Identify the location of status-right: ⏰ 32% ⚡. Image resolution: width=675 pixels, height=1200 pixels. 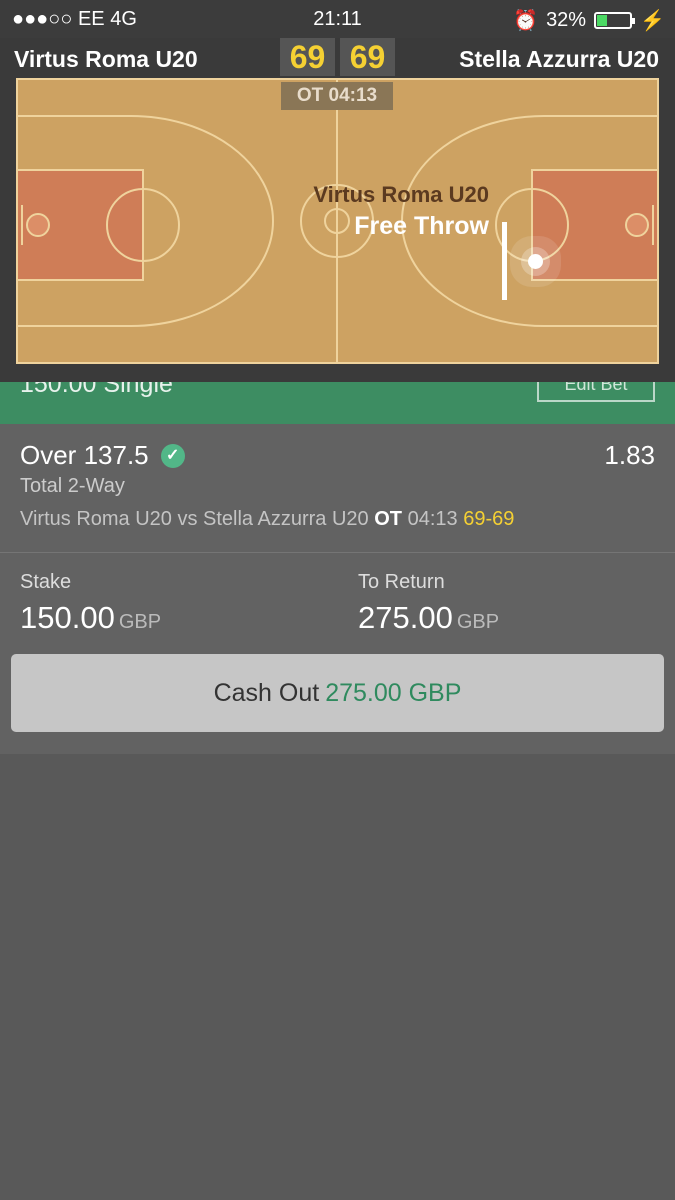
(589, 20).